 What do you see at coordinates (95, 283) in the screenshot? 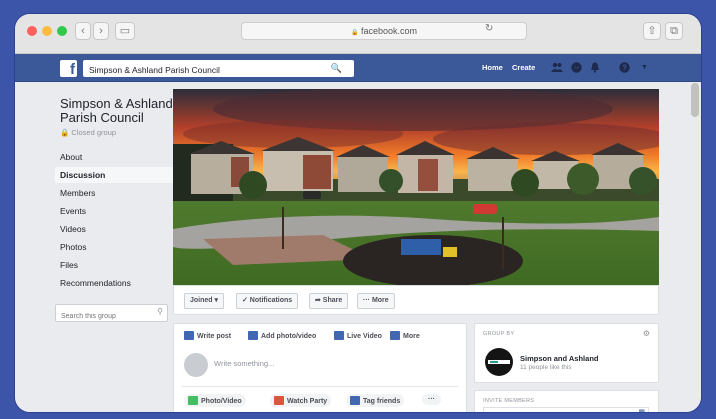
I see `nav-label: Recommendations` at bounding box center [95, 283].